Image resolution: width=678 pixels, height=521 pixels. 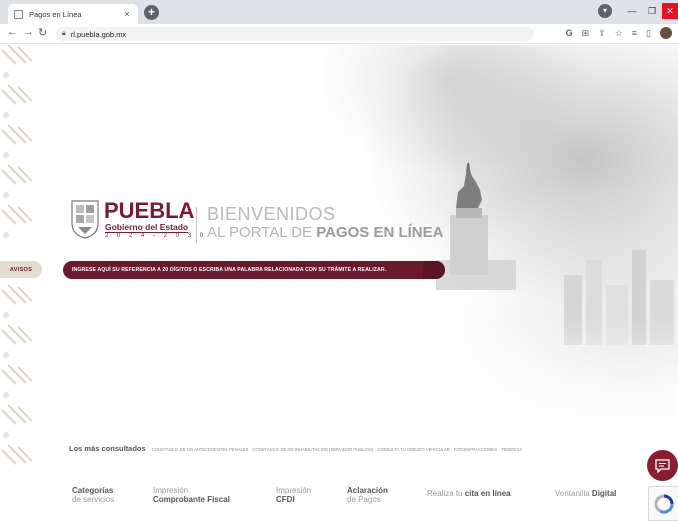 I want to click on nav-ventanilla-bold: Digital, so click(x=604, y=493).